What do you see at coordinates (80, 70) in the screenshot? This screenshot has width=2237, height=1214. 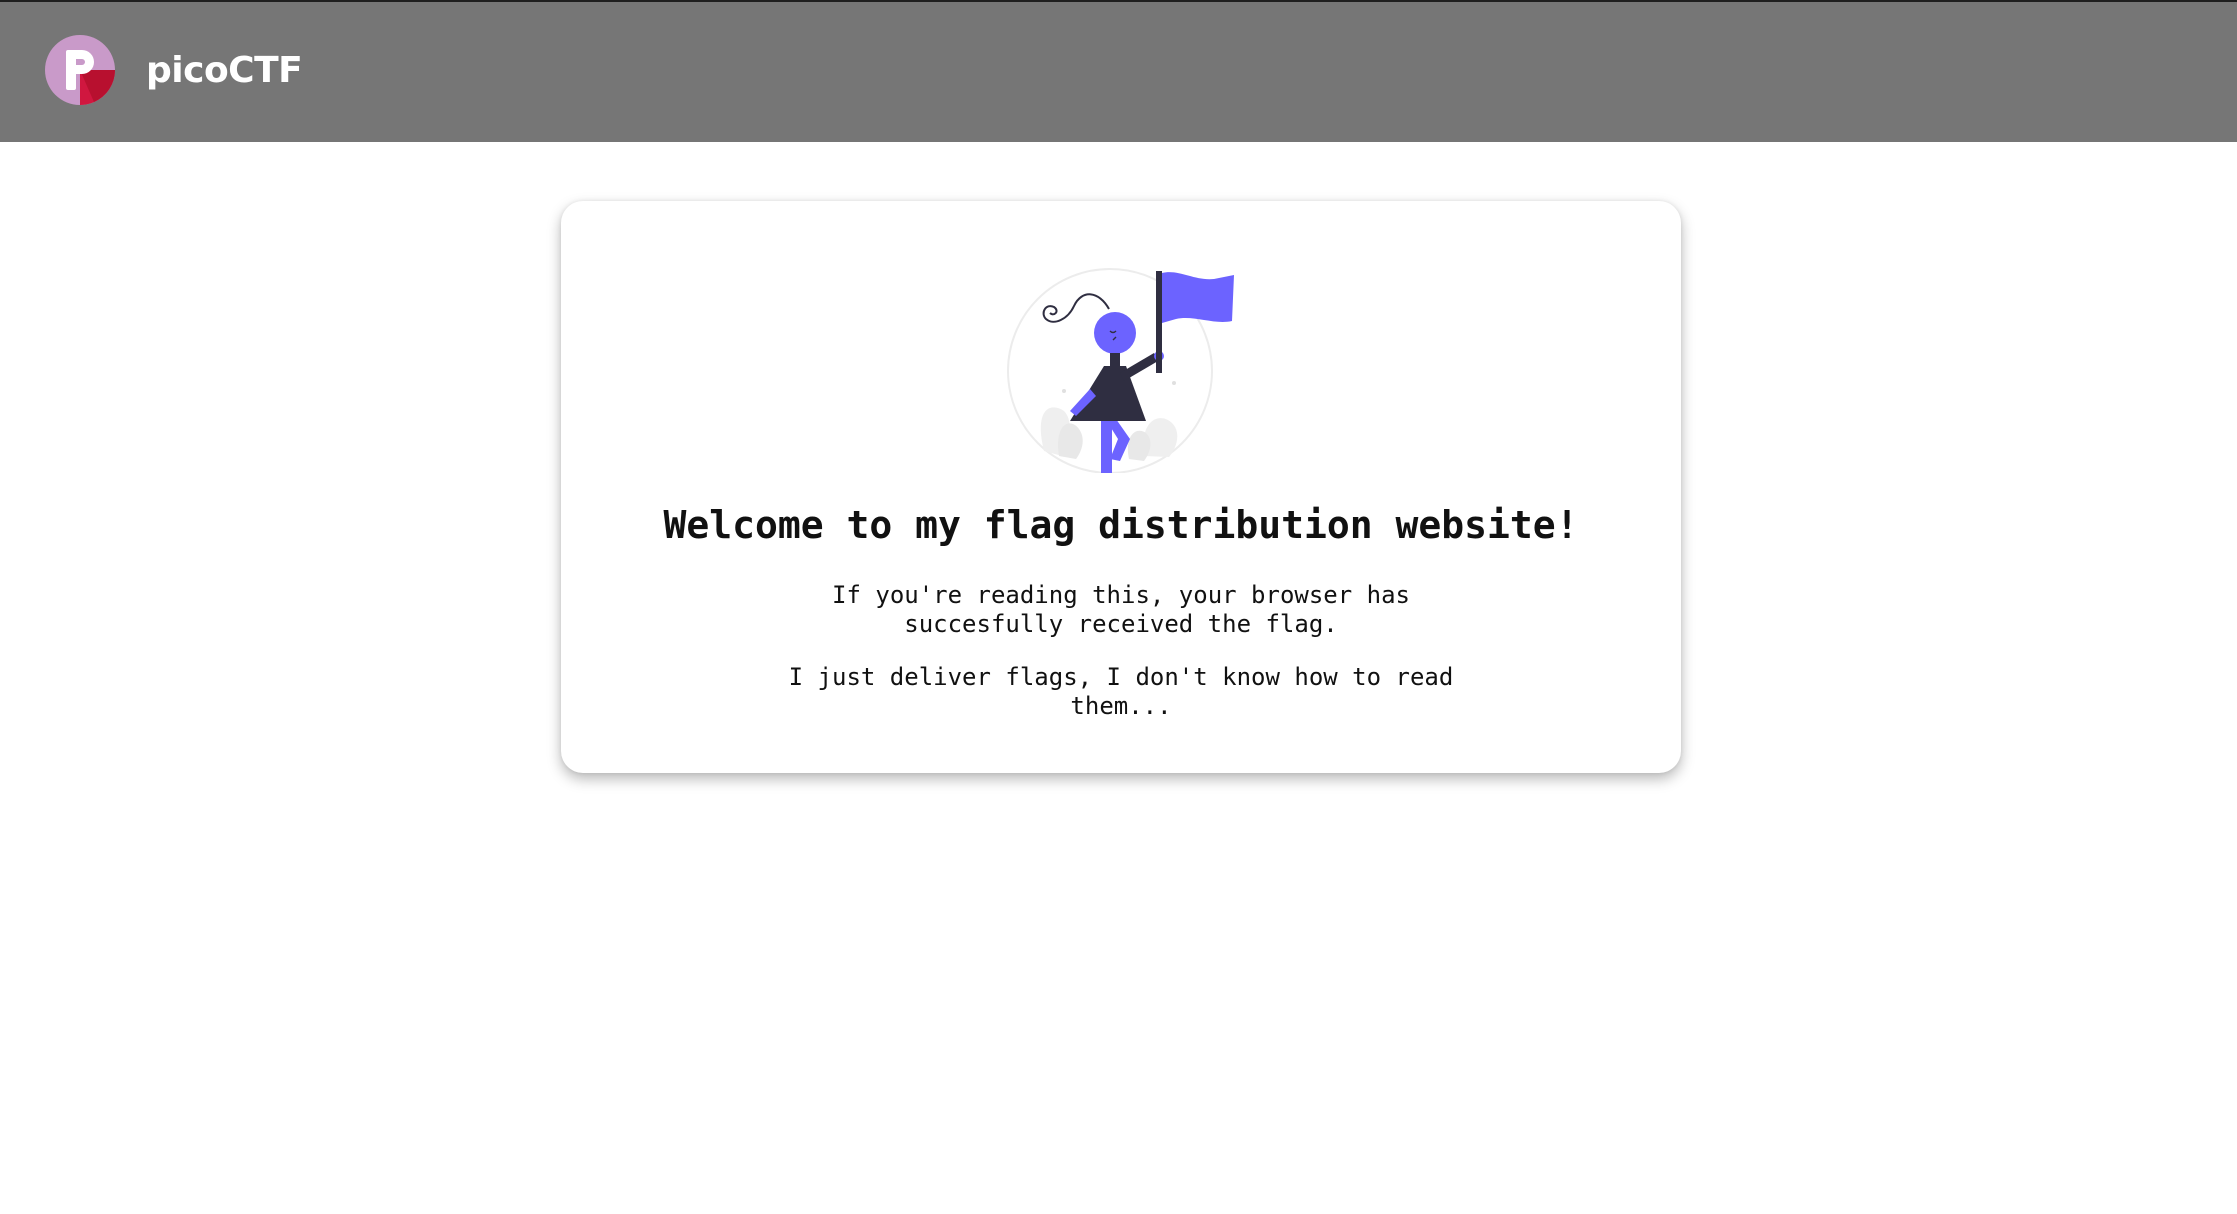 I see `picoctf-logo-icon` at bounding box center [80, 70].